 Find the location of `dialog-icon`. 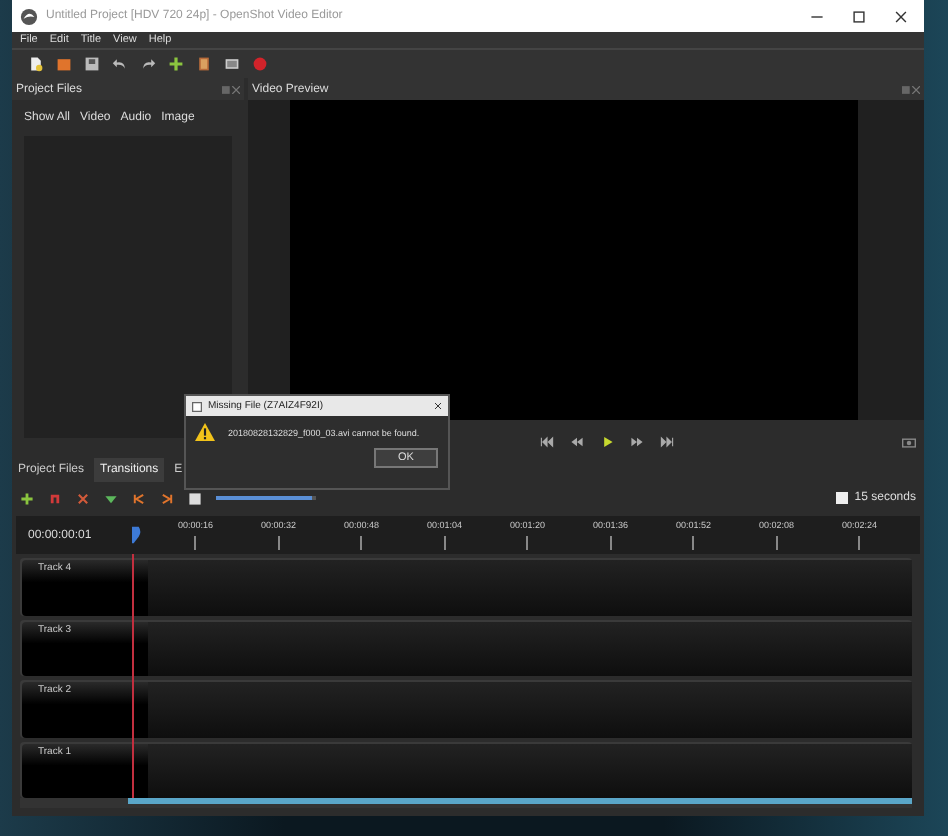

dialog-icon is located at coordinates (197, 406).